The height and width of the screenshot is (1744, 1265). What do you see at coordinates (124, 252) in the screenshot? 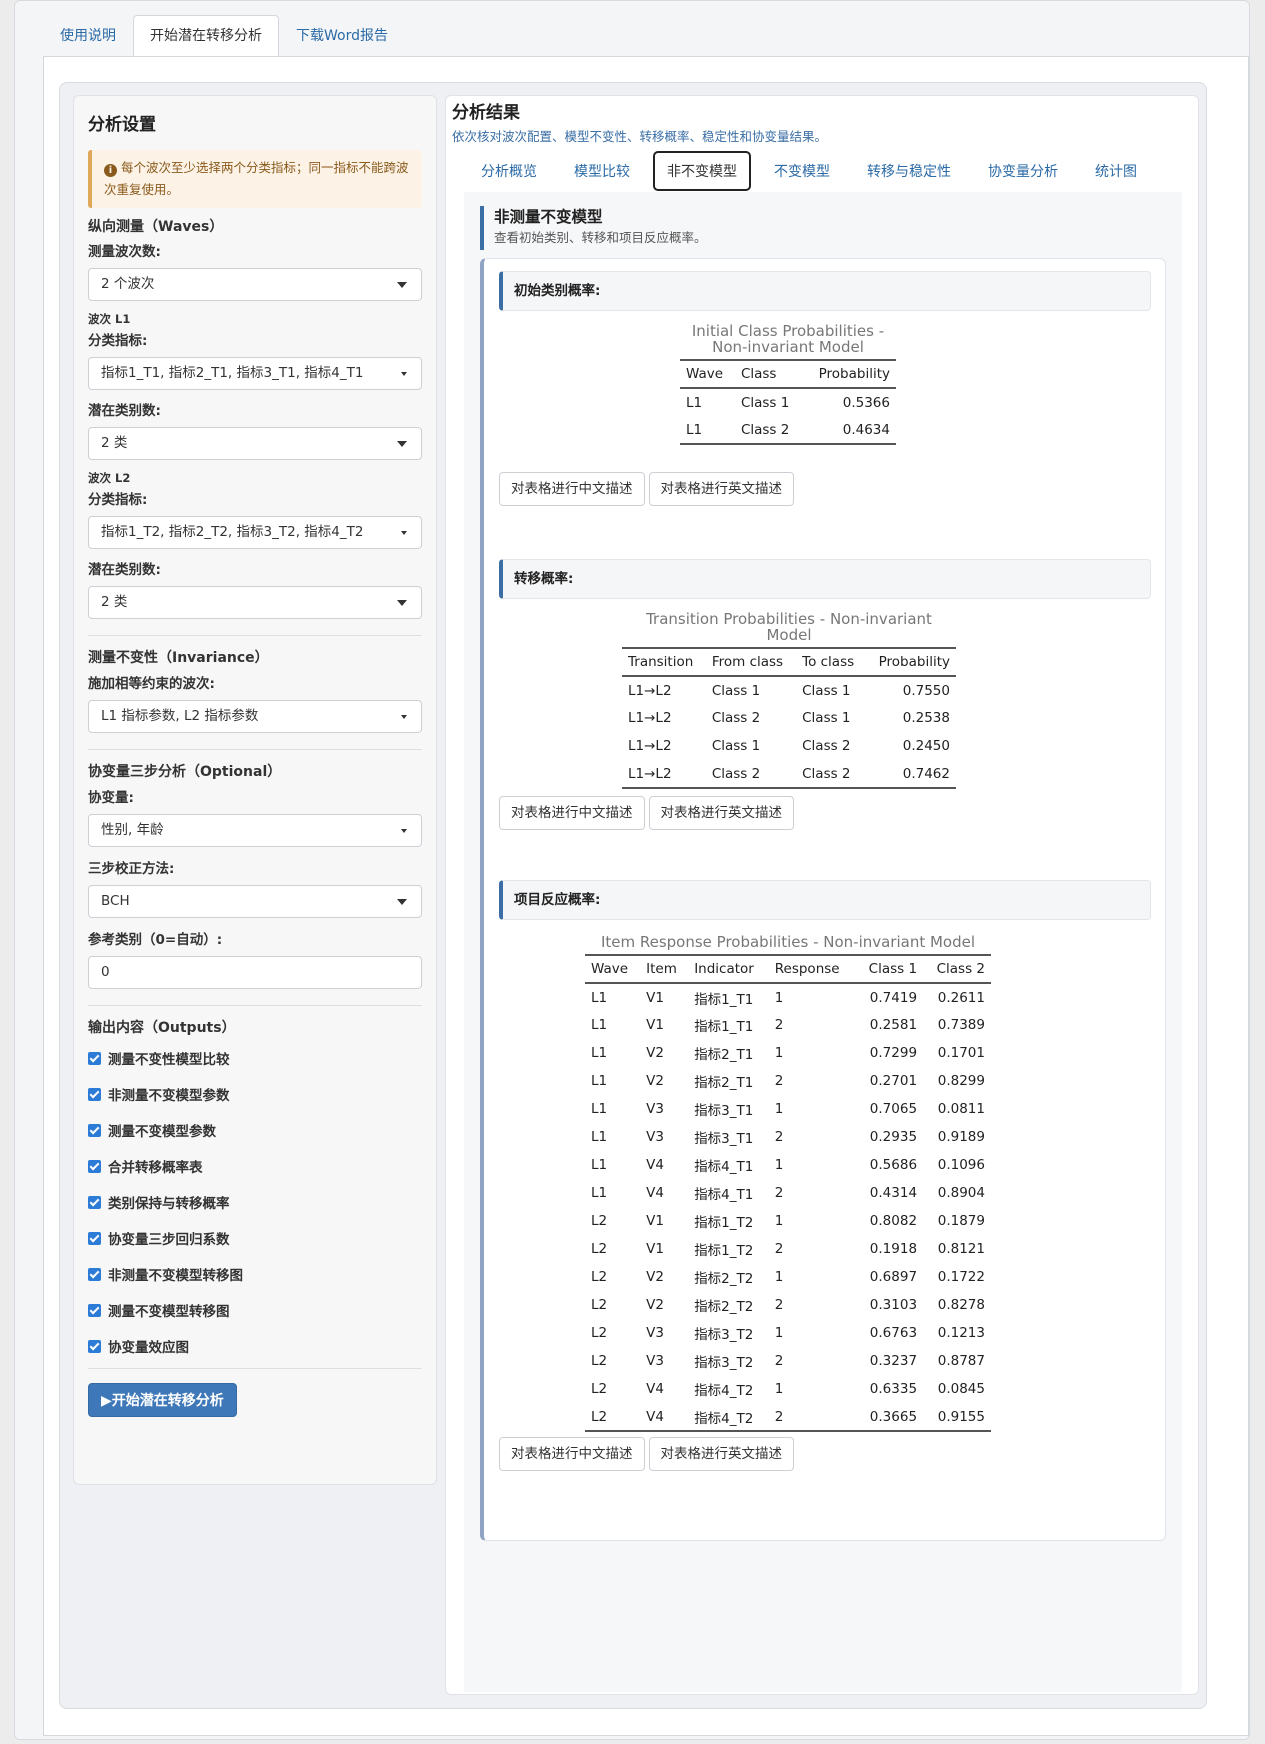
I see `wave-count-label: 测量波次数:` at bounding box center [124, 252].